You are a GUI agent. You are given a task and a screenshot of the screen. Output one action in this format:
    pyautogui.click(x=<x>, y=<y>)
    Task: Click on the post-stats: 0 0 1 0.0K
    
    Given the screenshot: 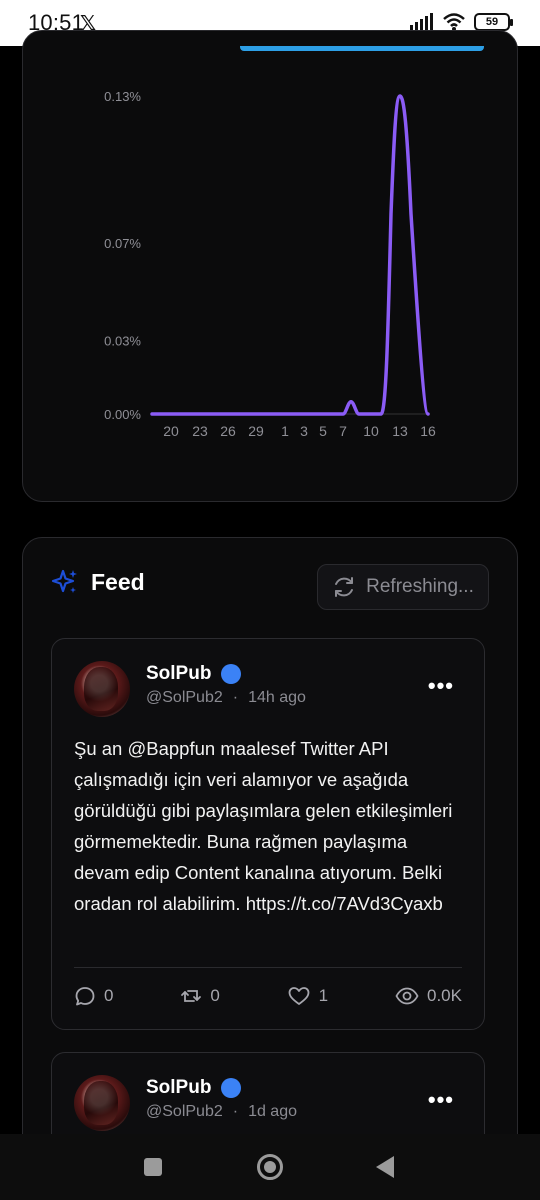 What is the action you would take?
    pyautogui.click(x=268, y=996)
    